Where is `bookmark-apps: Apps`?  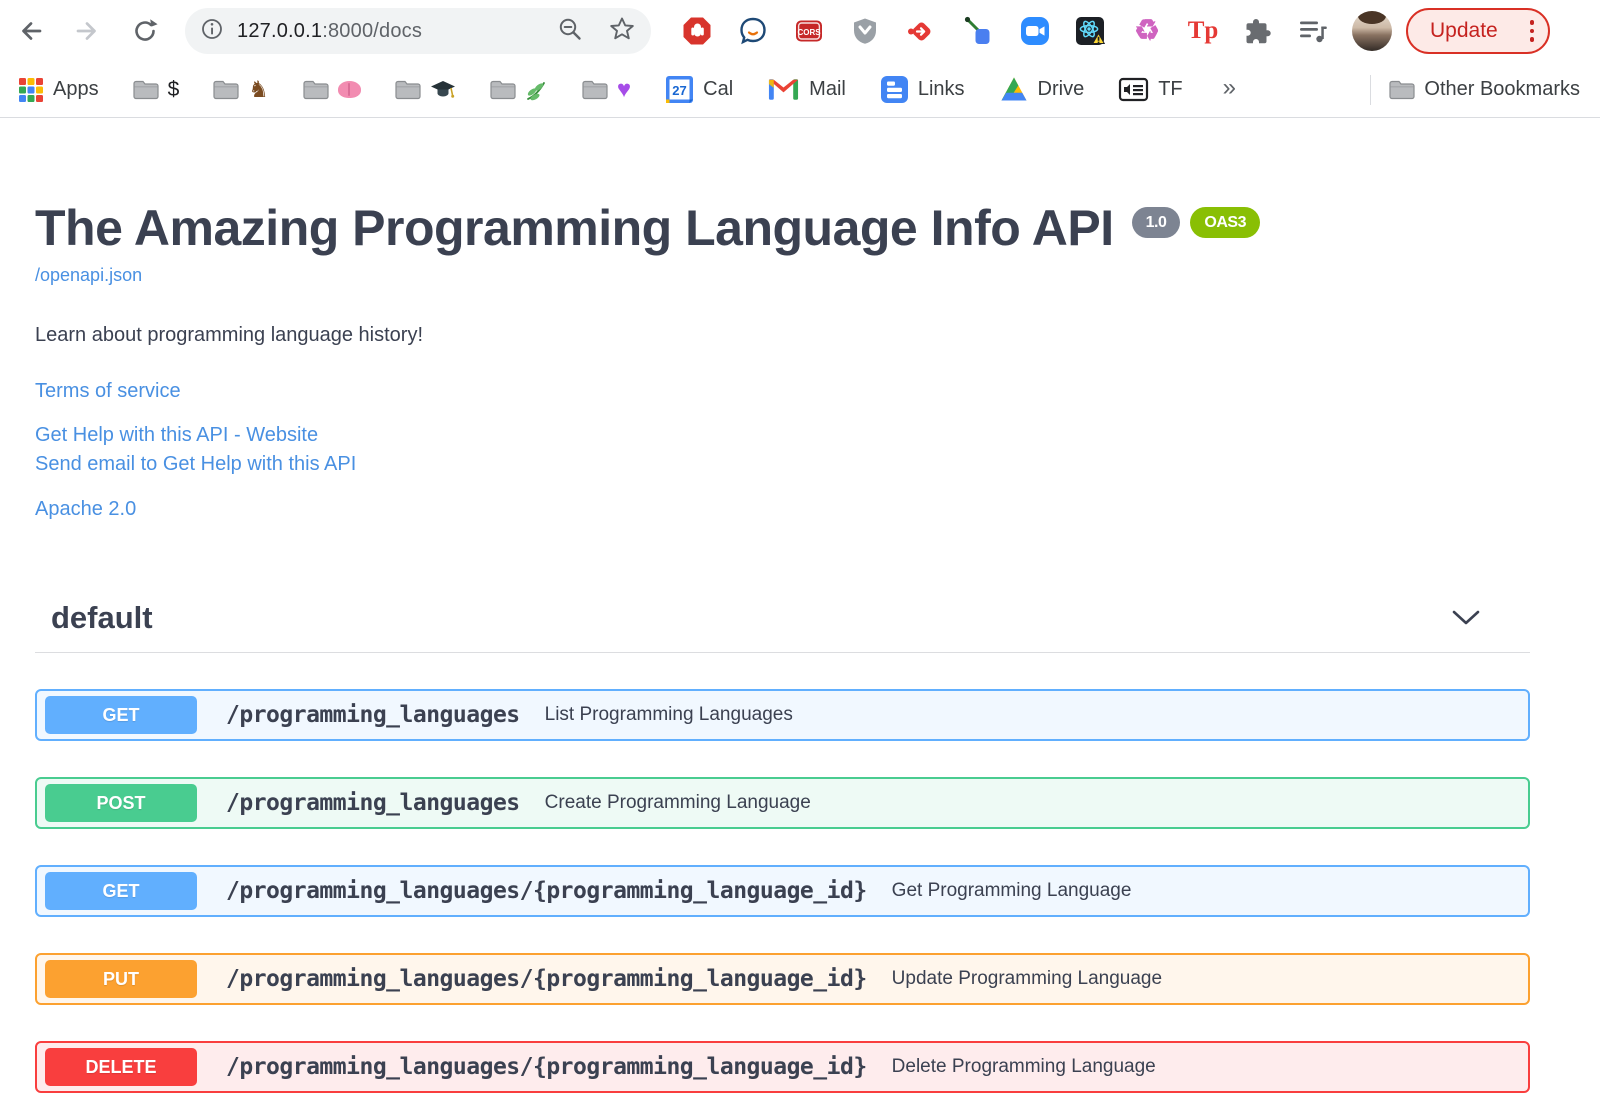
bookmark-apps: Apps is located at coordinates (58, 90).